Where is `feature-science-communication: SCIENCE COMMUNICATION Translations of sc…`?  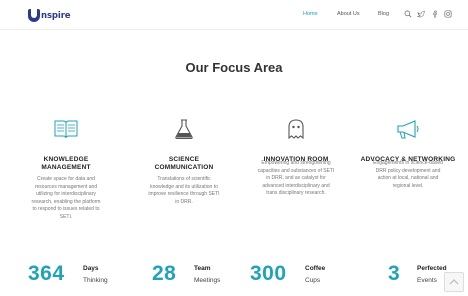 feature-science-communication: SCIENCE COMMUNICATION Translations of sc… is located at coordinates (184, 162).